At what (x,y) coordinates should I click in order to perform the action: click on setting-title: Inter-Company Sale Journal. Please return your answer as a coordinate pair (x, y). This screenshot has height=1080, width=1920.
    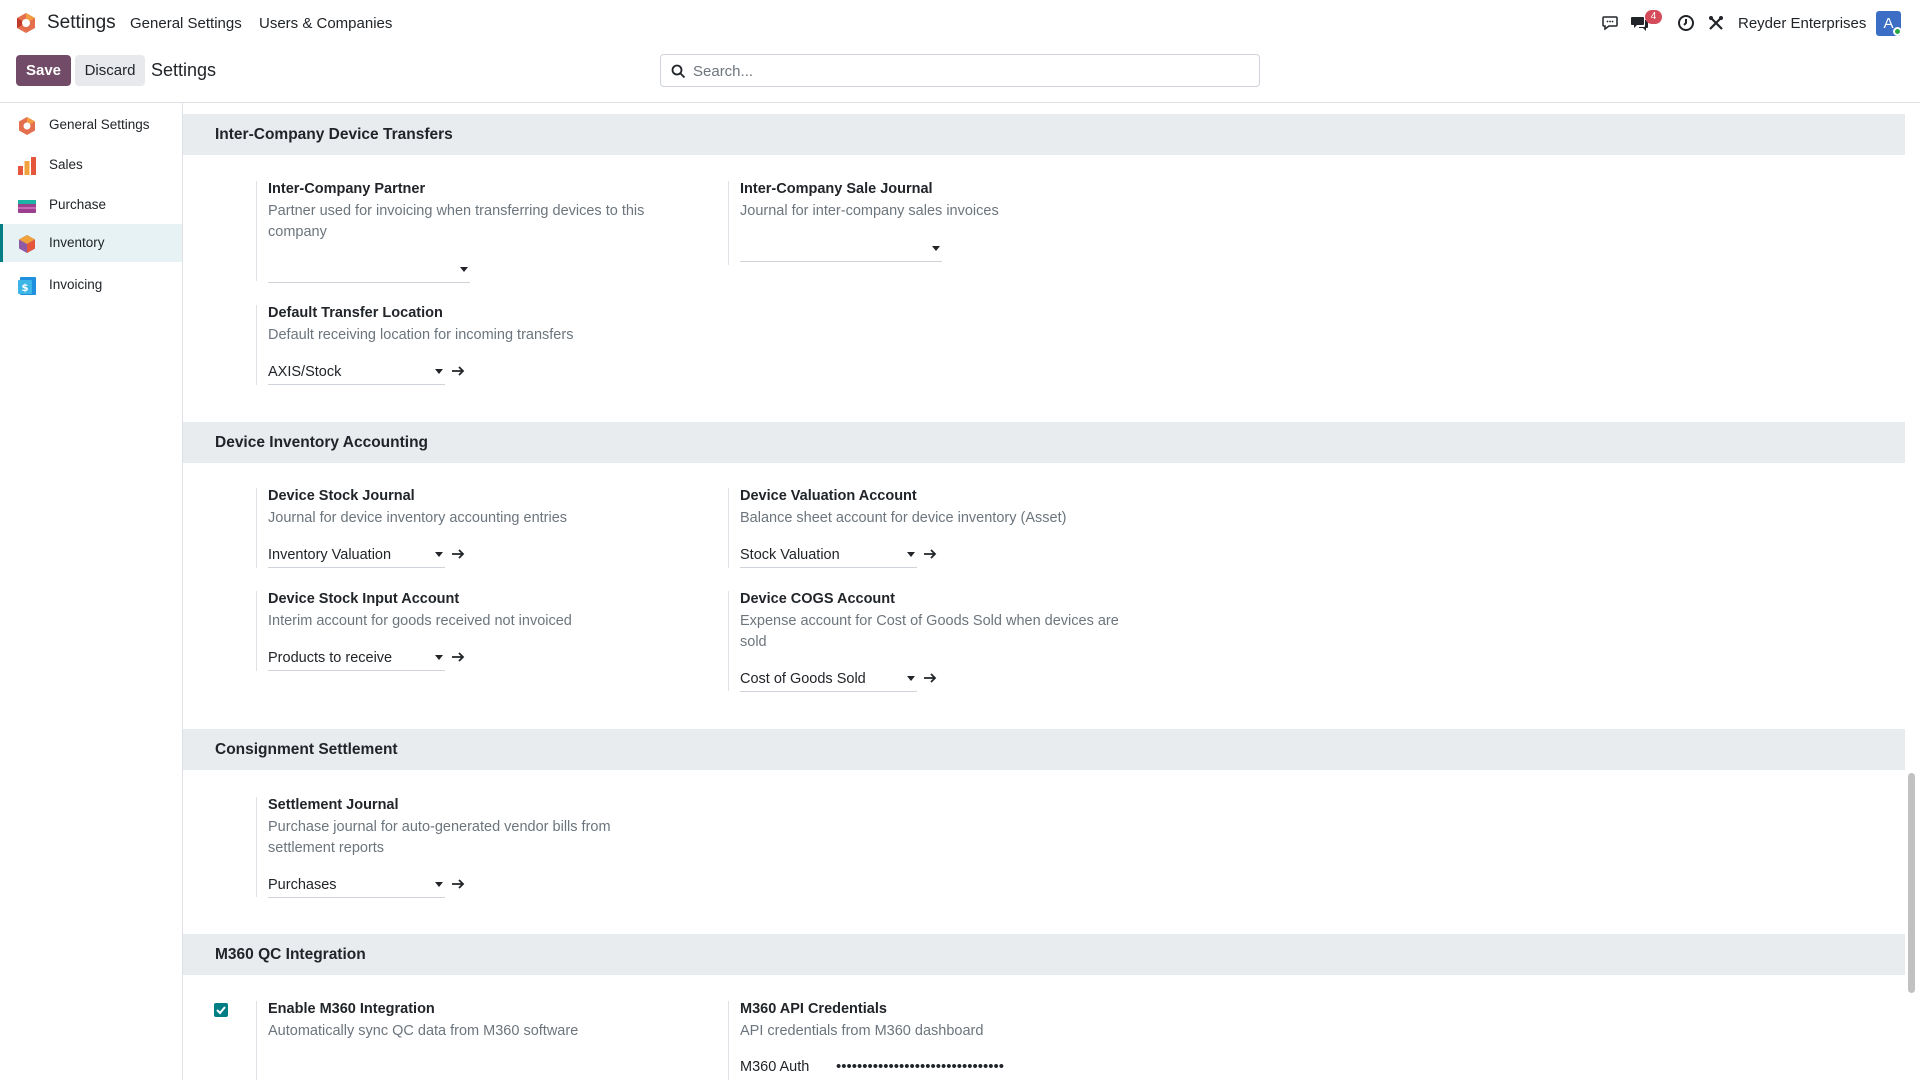
    Looking at the image, I should click on (836, 189).